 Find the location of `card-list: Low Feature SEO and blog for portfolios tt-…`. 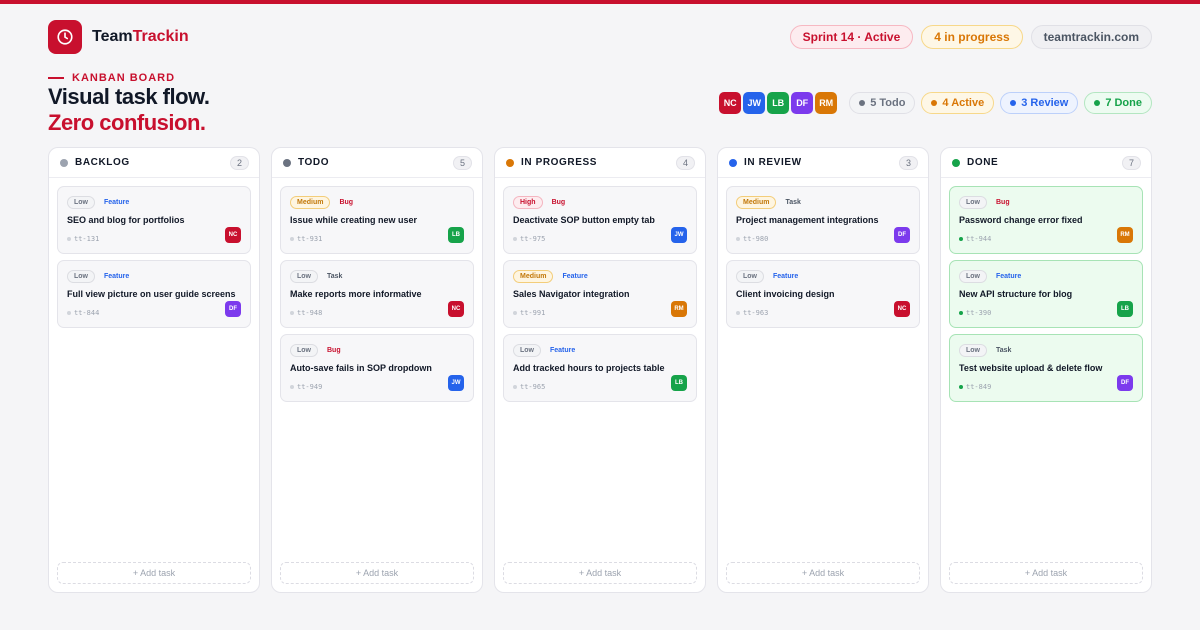

card-list: Low Feature SEO and blog for portfolios tt-… is located at coordinates (154, 253).